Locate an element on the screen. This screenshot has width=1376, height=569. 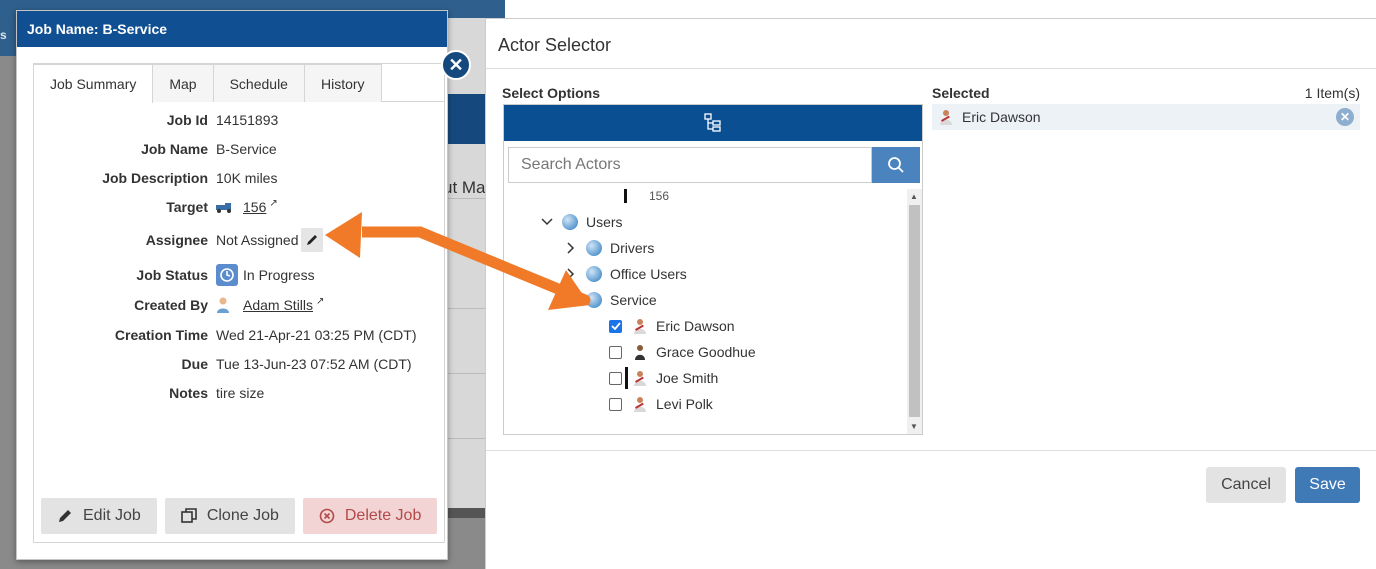
selected-item: Eric Dawson ✕ is located at coordinates (1146, 117).